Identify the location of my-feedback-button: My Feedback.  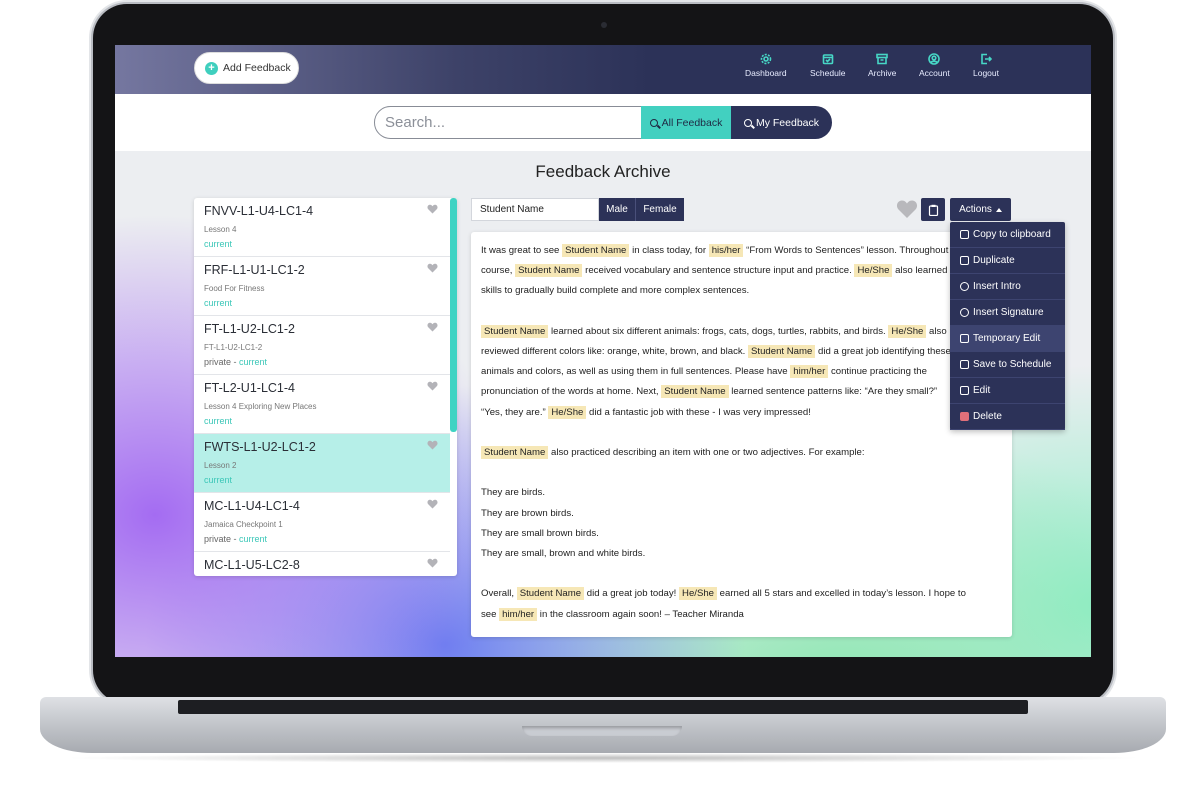
(781, 122).